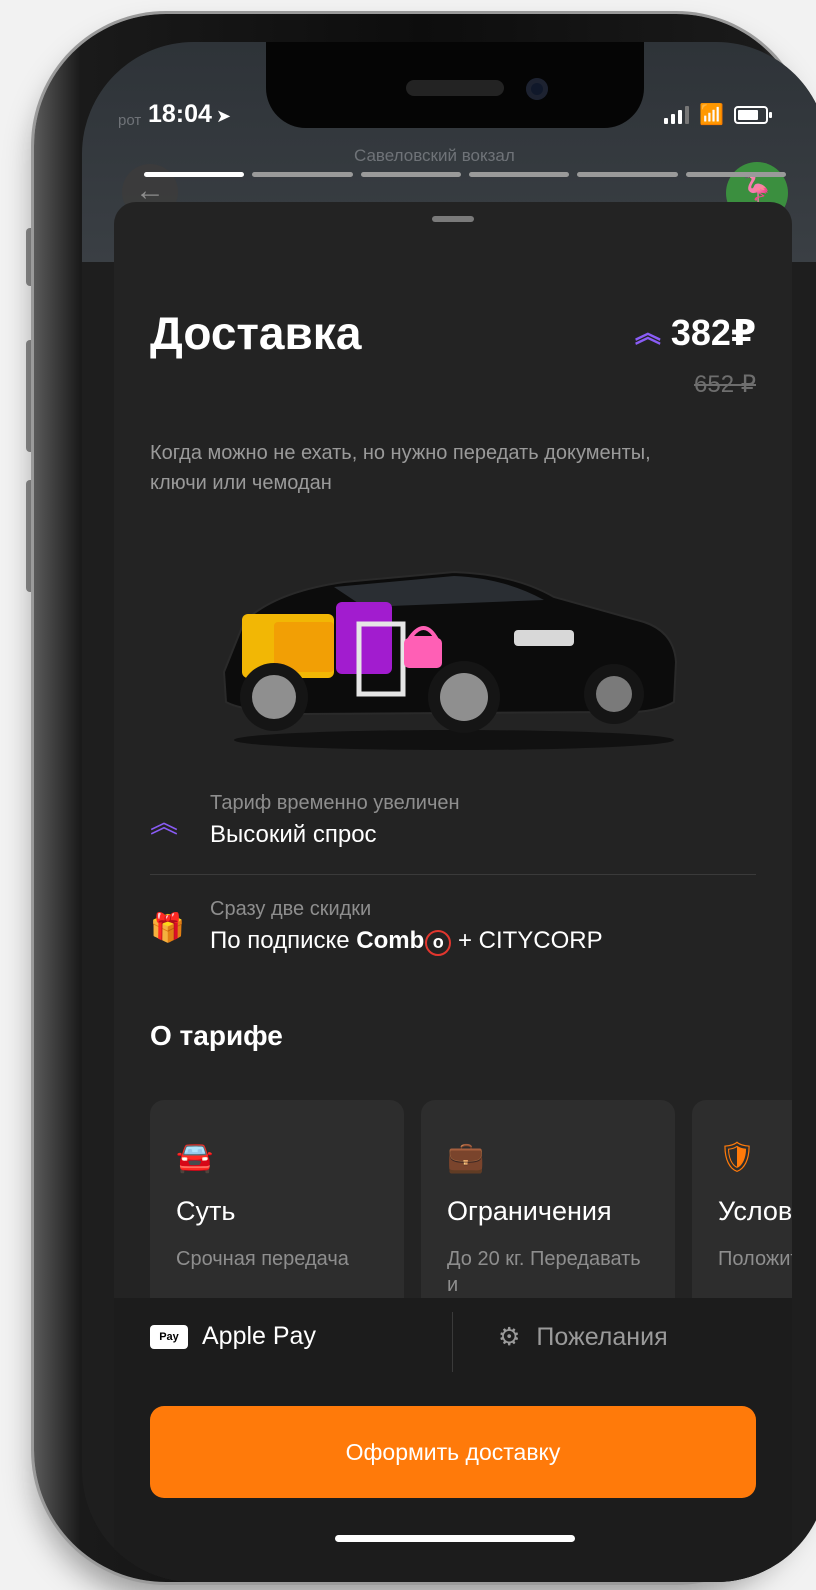  What do you see at coordinates (223, 116) in the screenshot?
I see `location-arrow-icon: ➤` at bounding box center [223, 116].